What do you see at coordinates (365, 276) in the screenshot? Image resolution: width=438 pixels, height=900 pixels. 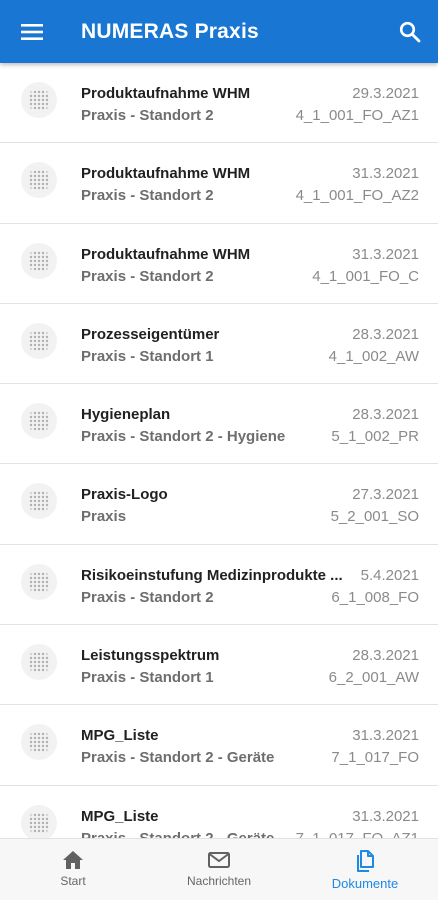 I see `document-code: 4_1_001_FO_C` at bounding box center [365, 276].